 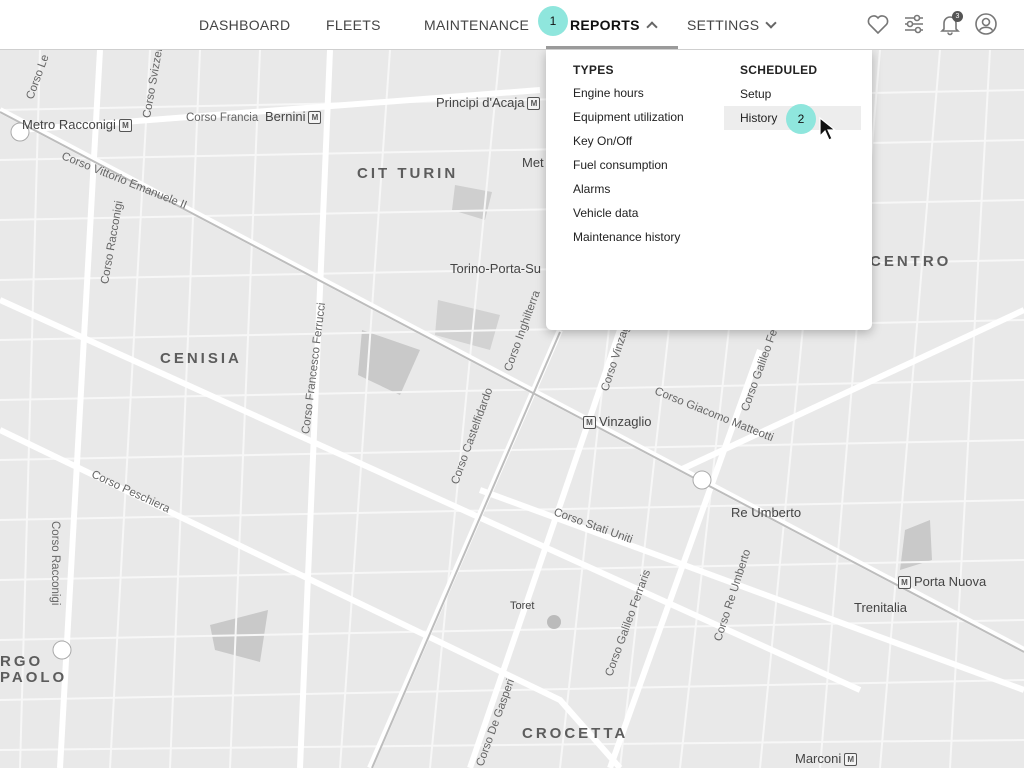 What do you see at coordinates (828, 128) in the screenshot?
I see `mouse-cursor-icon` at bounding box center [828, 128].